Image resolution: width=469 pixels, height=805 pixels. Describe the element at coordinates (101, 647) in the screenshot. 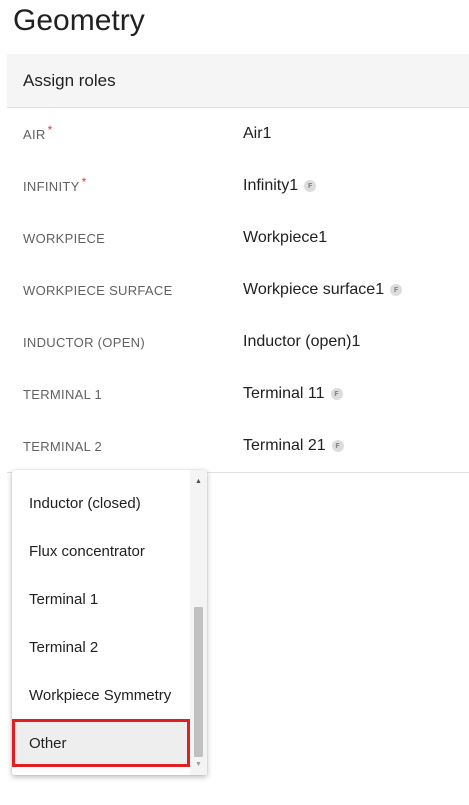

I see `dropdown-option-terminal-2: Terminal 2` at that location.